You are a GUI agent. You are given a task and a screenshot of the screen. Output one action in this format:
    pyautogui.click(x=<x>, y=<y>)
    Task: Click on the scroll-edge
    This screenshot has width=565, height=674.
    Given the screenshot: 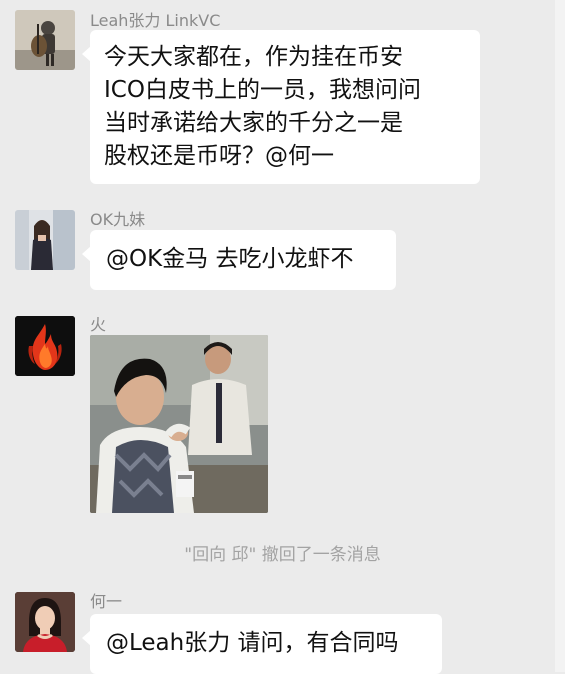 What is the action you would take?
    pyautogui.click(x=560, y=336)
    